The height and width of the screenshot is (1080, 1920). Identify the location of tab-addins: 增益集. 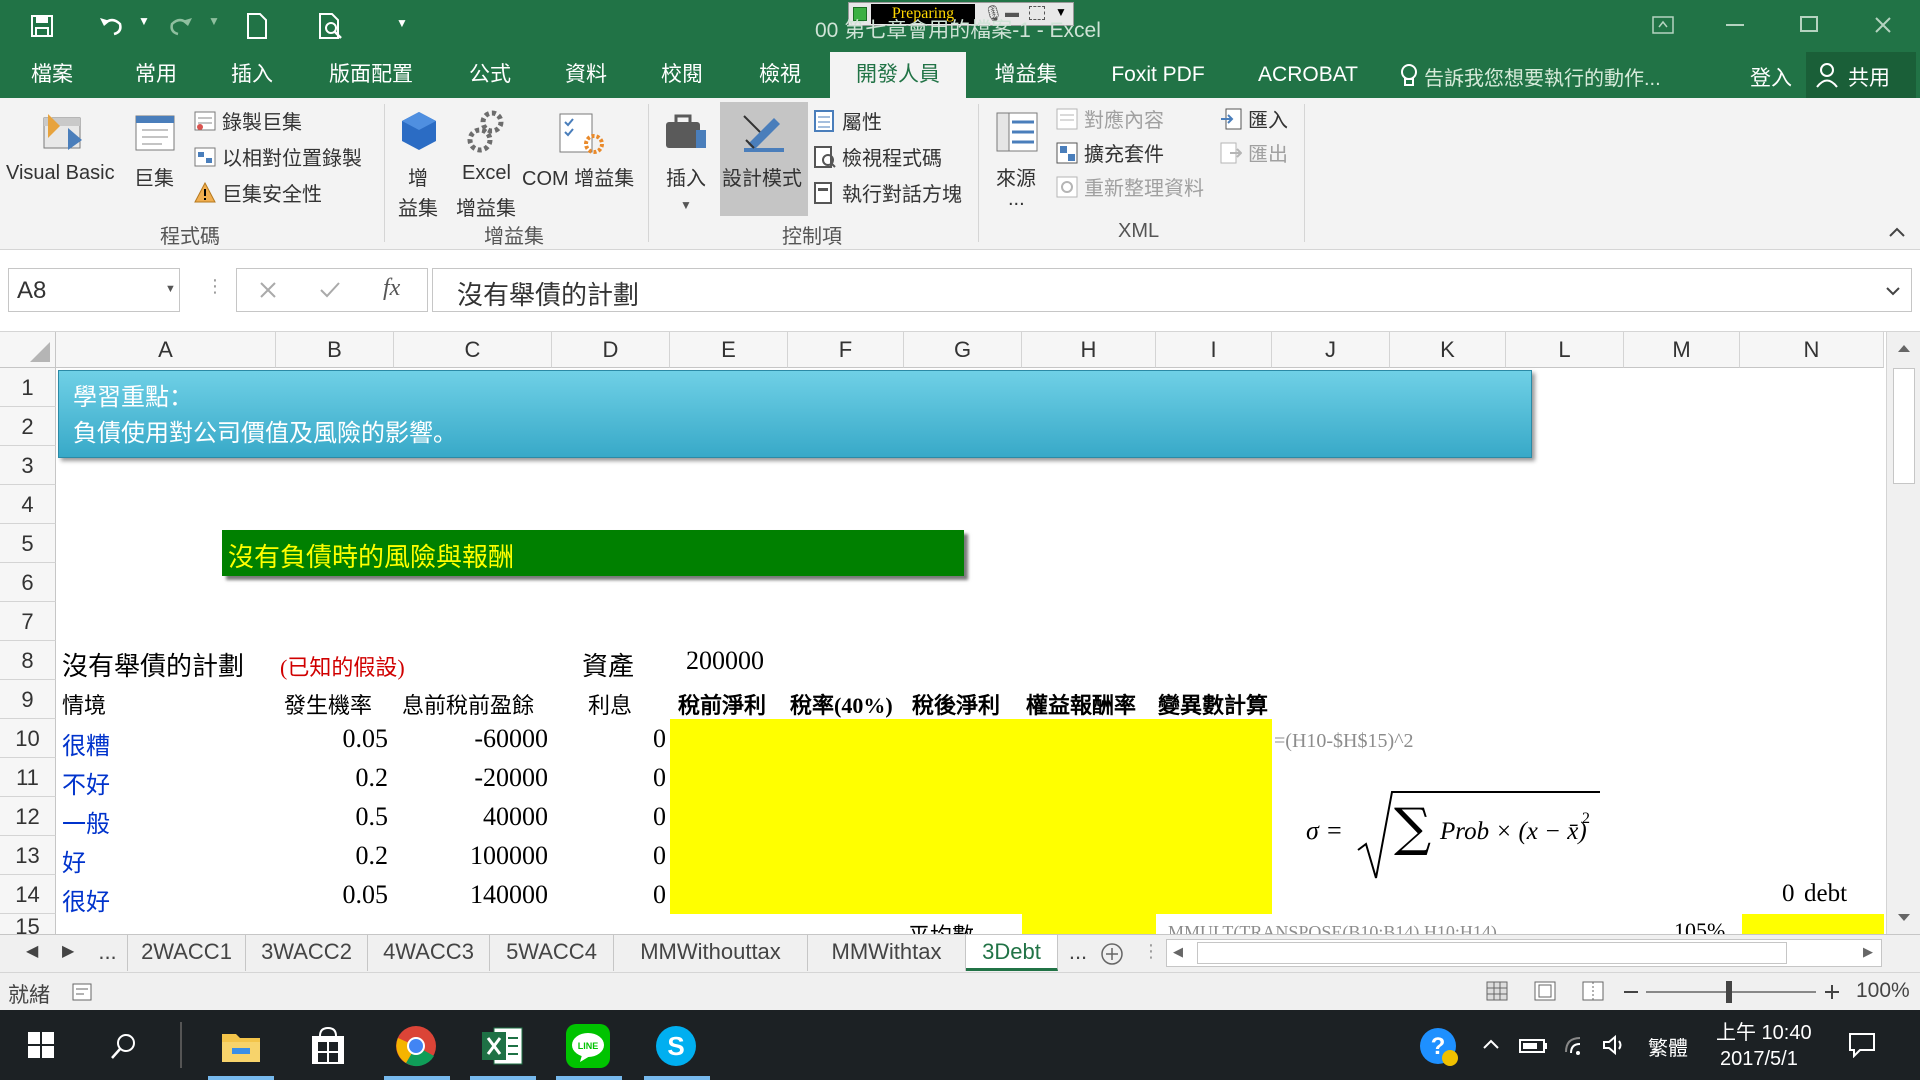
(1026, 75).